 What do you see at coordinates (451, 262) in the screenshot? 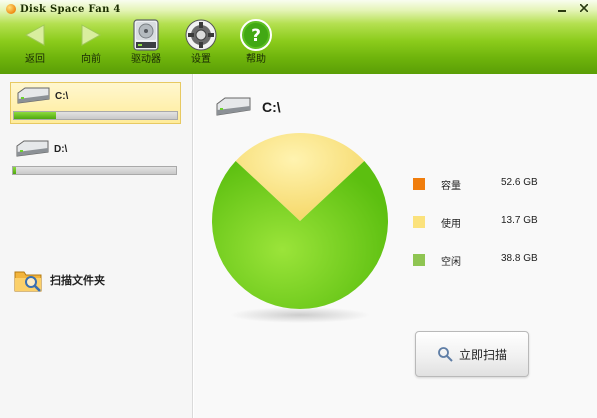
I see `legend-name: 空闲` at bounding box center [451, 262].